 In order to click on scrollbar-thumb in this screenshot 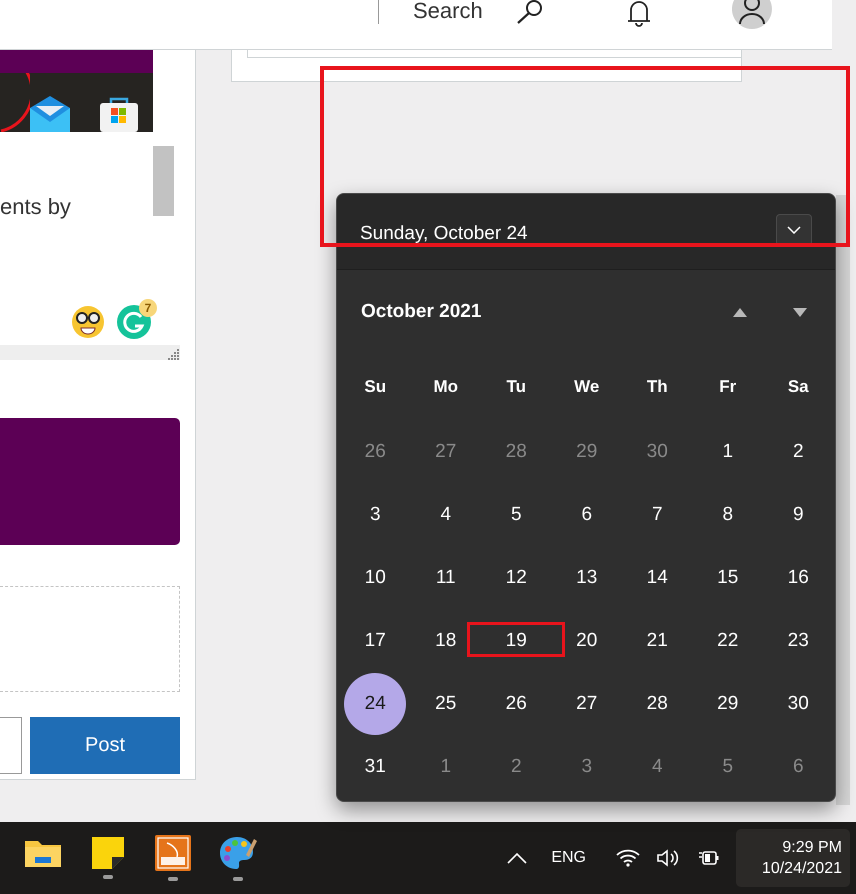, I will do `click(163, 181)`.